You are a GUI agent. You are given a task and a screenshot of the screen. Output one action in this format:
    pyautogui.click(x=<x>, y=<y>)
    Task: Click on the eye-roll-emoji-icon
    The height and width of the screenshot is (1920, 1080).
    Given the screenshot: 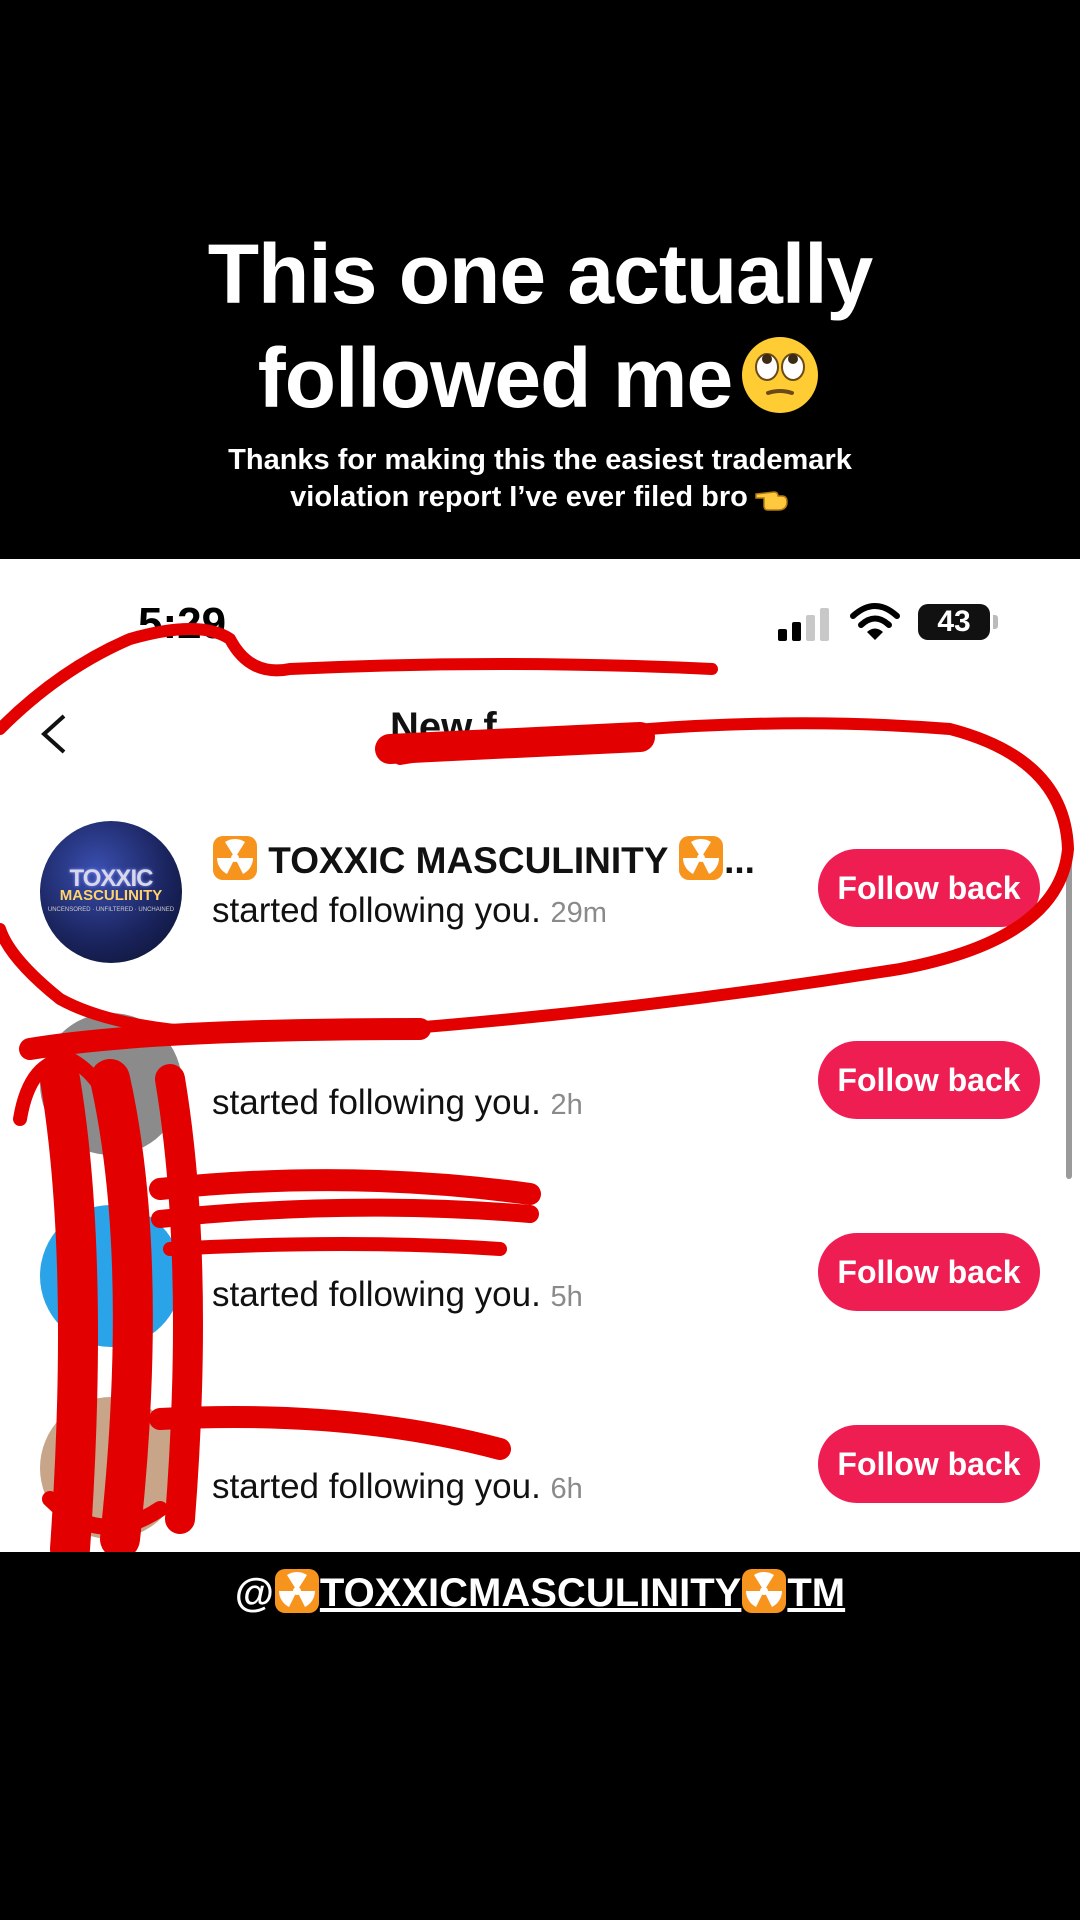 What is the action you would take?
    pyautogui.click(x=780, y=375)
    